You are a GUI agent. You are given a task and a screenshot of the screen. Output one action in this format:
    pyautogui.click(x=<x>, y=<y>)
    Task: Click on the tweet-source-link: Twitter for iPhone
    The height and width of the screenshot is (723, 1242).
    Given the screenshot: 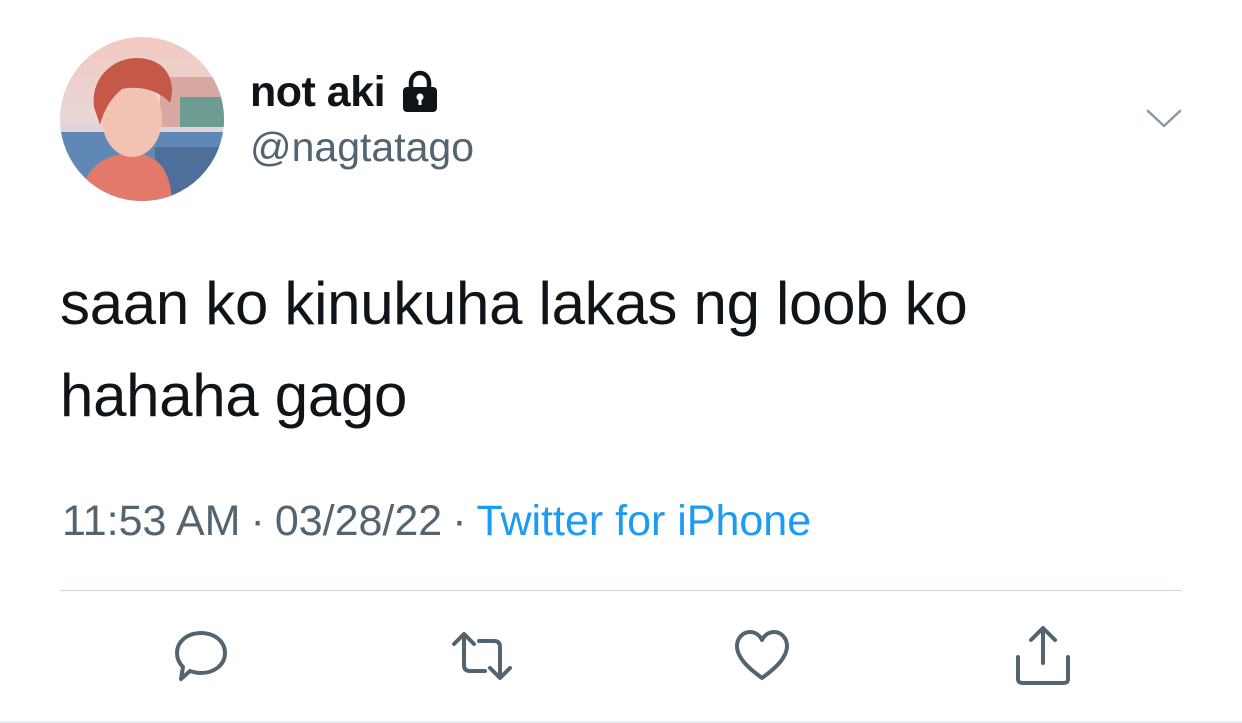 What is the action you would take?
    pyautogui.click(x=644, y=521)
    